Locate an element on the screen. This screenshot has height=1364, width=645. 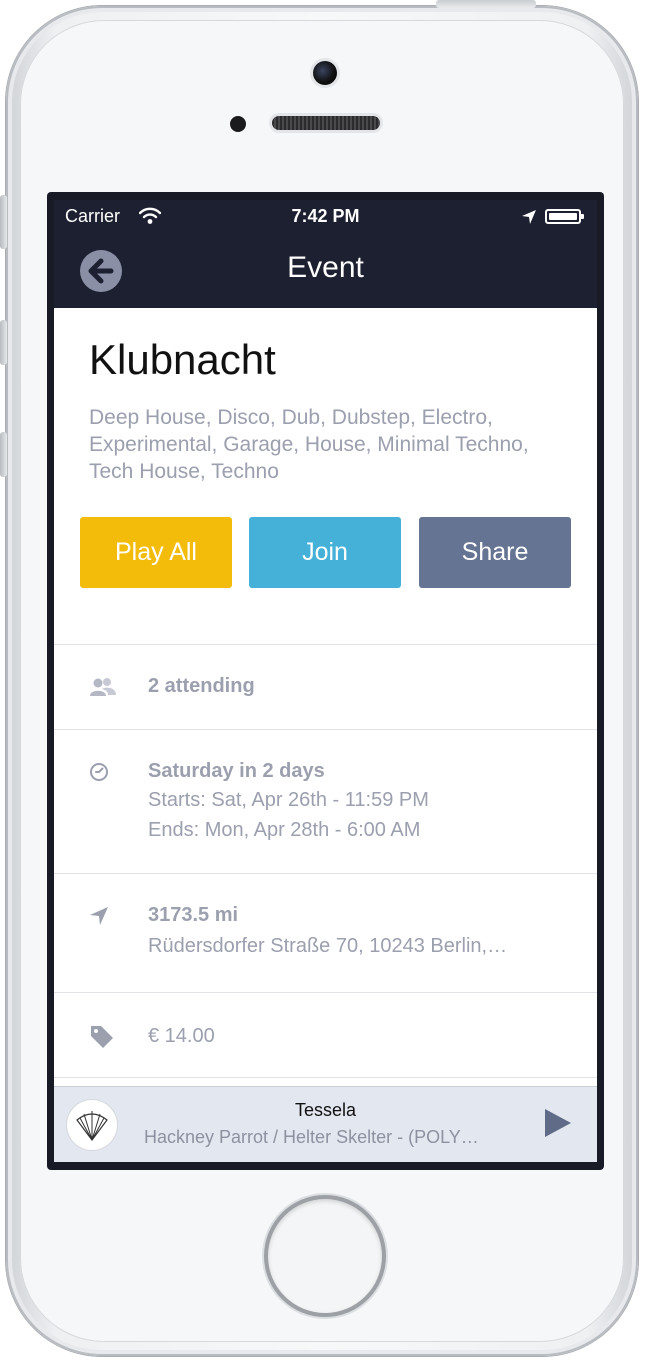
nav-bar: Event is located at coordinates (325, 271).